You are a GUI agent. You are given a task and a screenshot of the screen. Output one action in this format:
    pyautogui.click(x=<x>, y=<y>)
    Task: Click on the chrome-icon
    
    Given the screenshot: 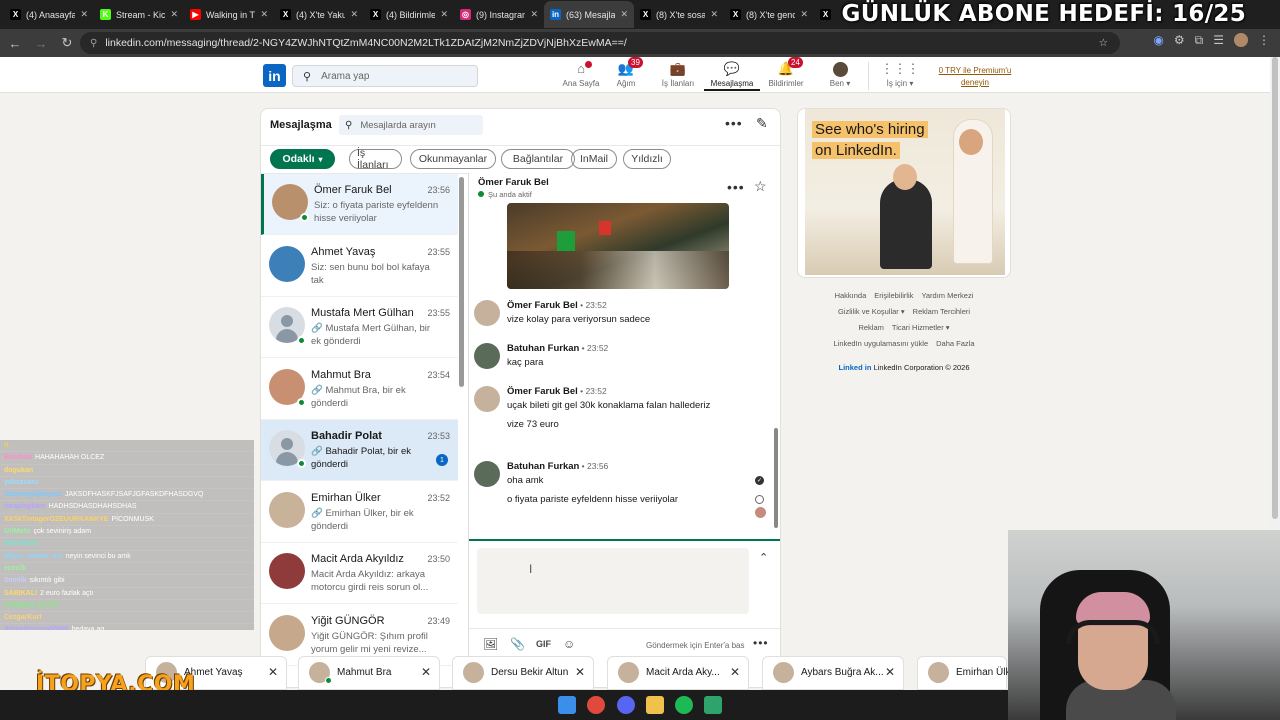 What is the action you would take?
    pyautogui.click(x=596, y=705)
    